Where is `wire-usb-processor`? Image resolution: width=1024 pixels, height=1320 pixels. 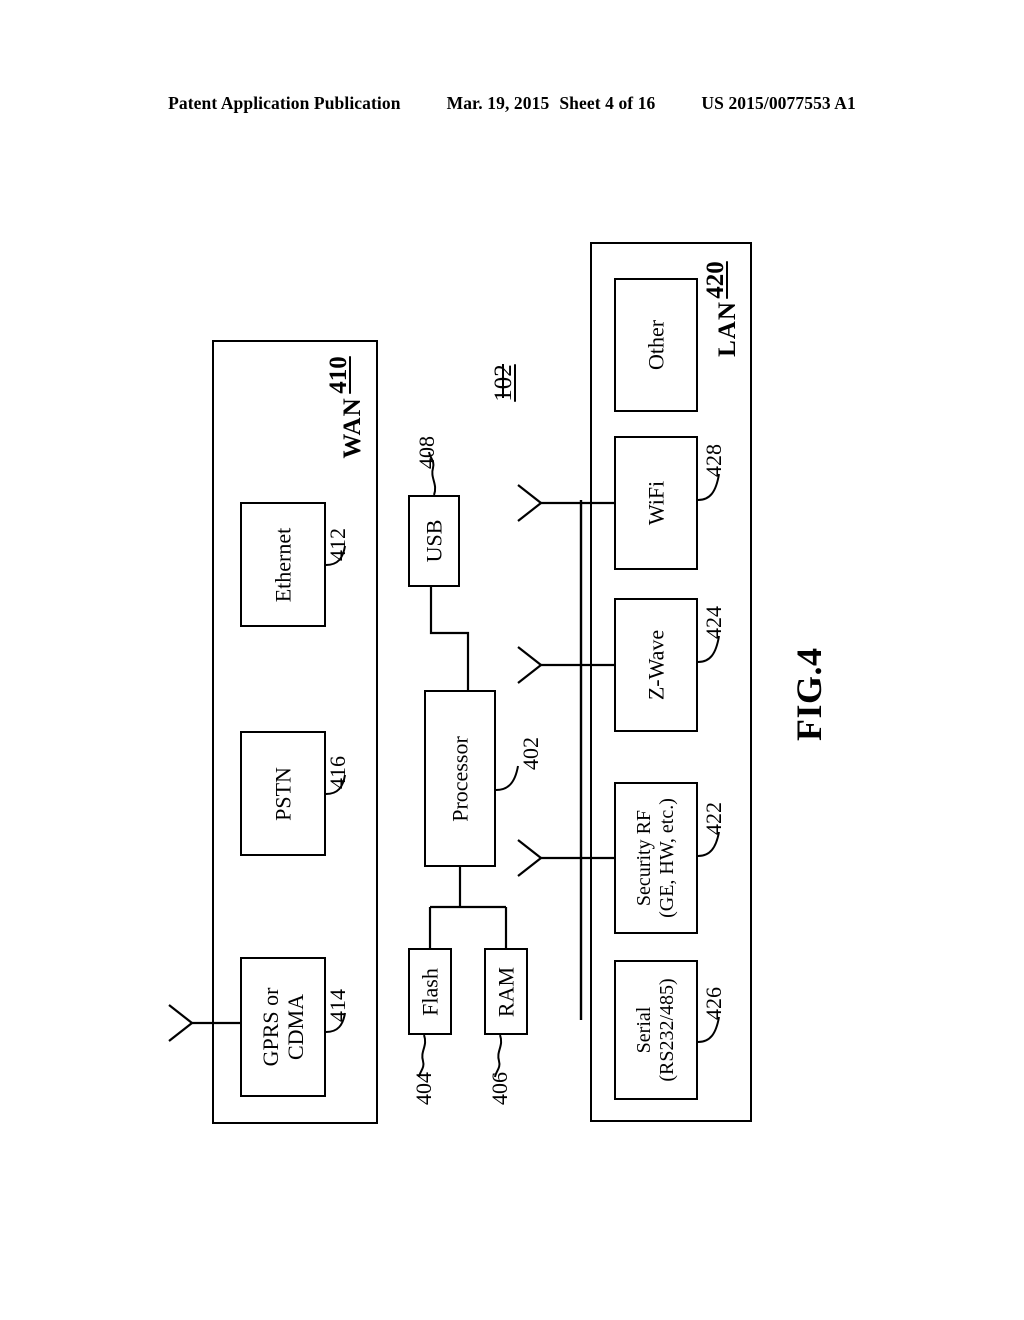
wire-usb-processor is located at coordinates (449, 638).